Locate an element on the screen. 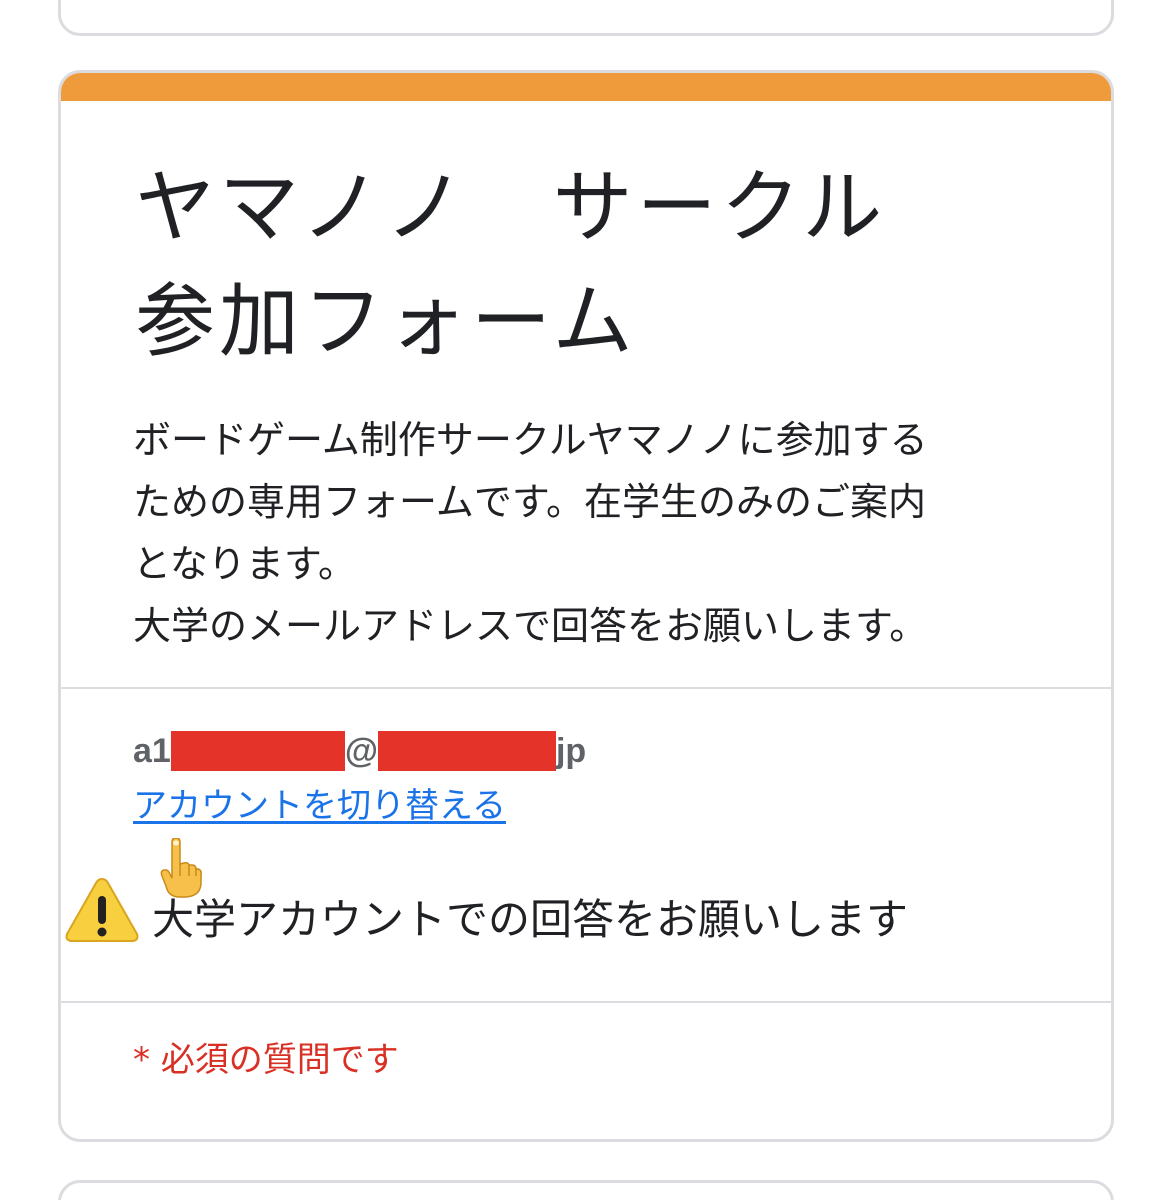 The width and height of the screenshot is (1172, 1200). warning-icon is located at coordinates (102, 909).